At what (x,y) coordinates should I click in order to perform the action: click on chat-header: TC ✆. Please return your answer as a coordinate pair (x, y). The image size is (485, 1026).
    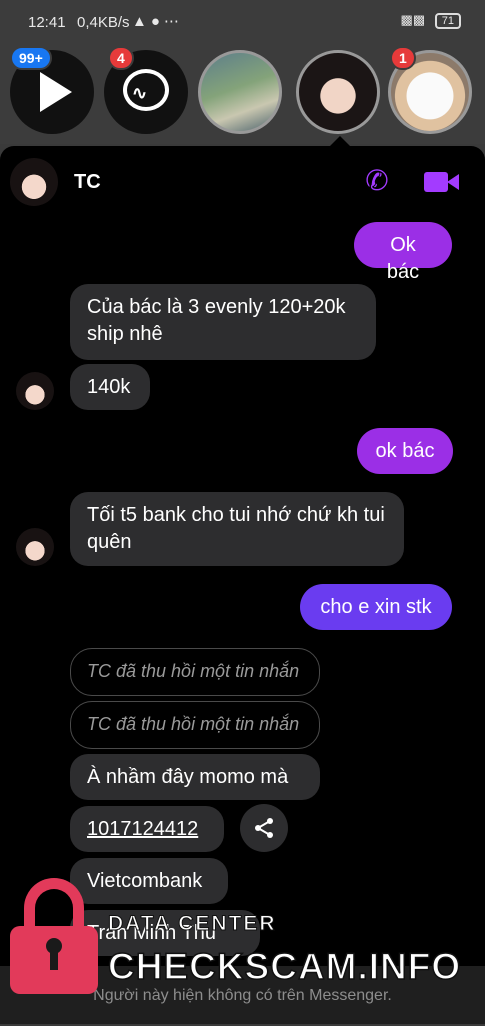
    Looking at the image, I should click on (242, 181).